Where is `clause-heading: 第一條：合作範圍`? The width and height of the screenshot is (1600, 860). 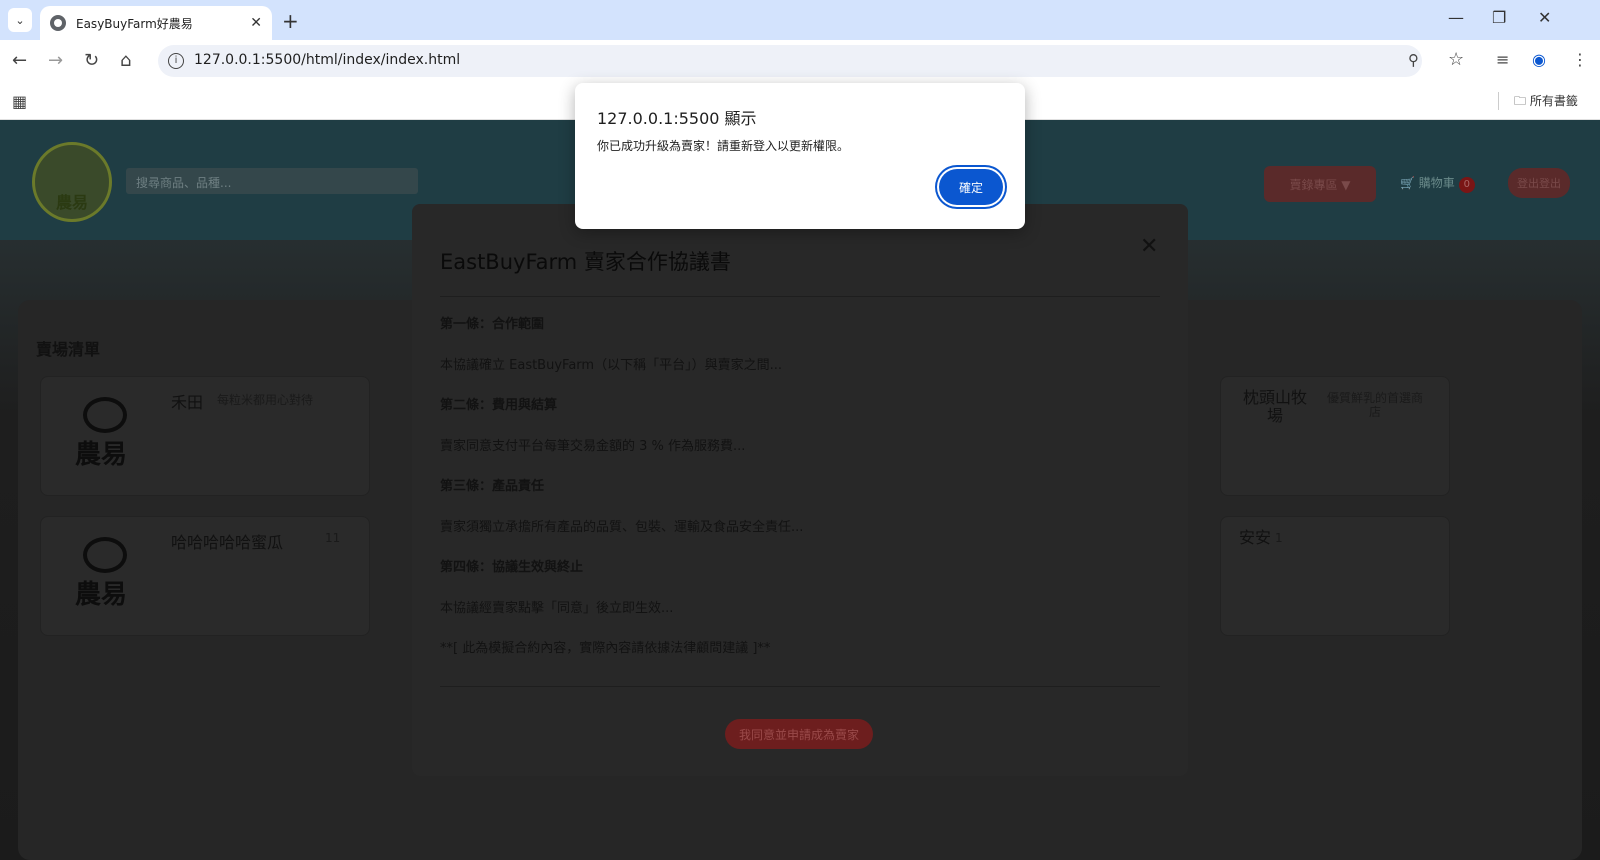 clause-heading: 第一條：合作範圍 is located at coordinates (492, 324).